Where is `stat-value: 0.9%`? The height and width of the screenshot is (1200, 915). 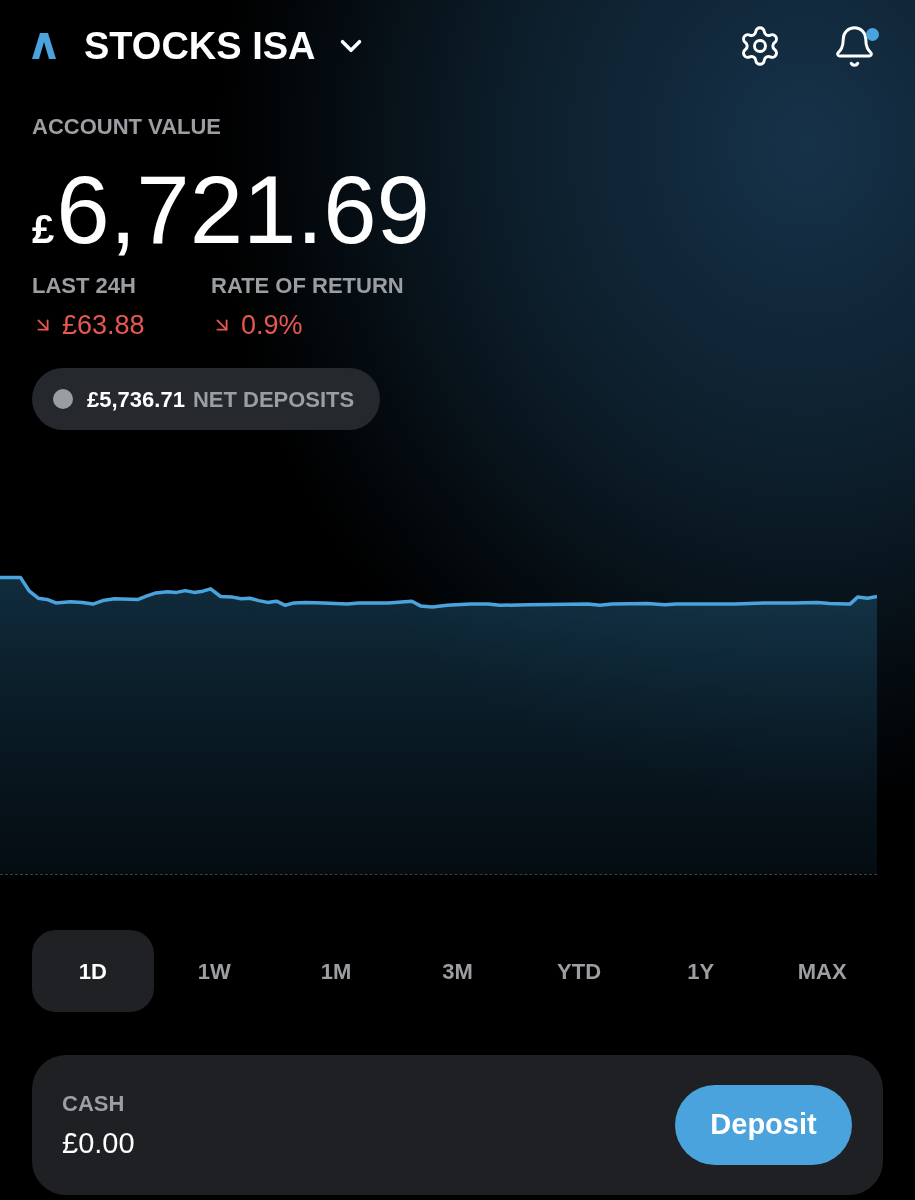
stat-value: 0.9% is located at coordinates (272, 325).